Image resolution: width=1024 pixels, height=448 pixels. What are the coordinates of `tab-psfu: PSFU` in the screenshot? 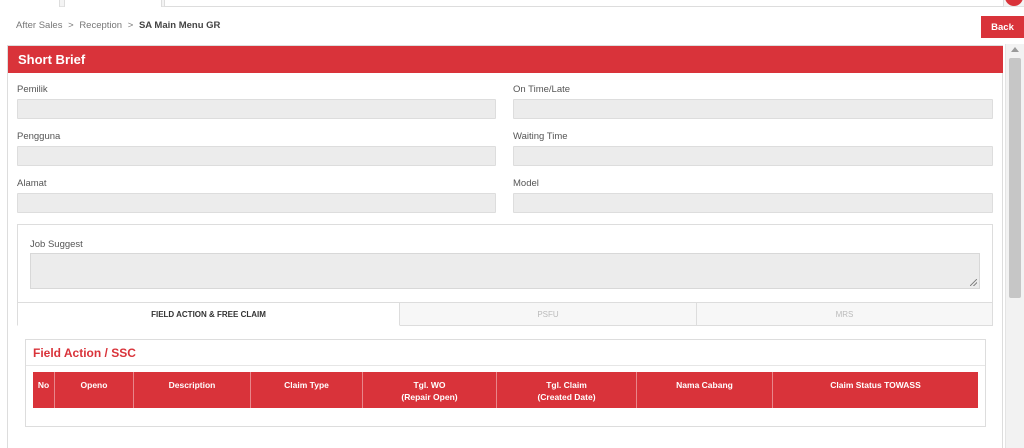 It's located at (548, 314).